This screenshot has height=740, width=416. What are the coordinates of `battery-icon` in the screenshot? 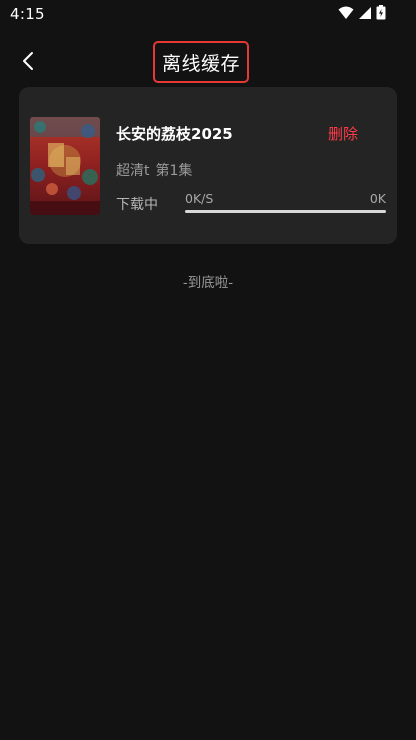 It's located at (381, 14).